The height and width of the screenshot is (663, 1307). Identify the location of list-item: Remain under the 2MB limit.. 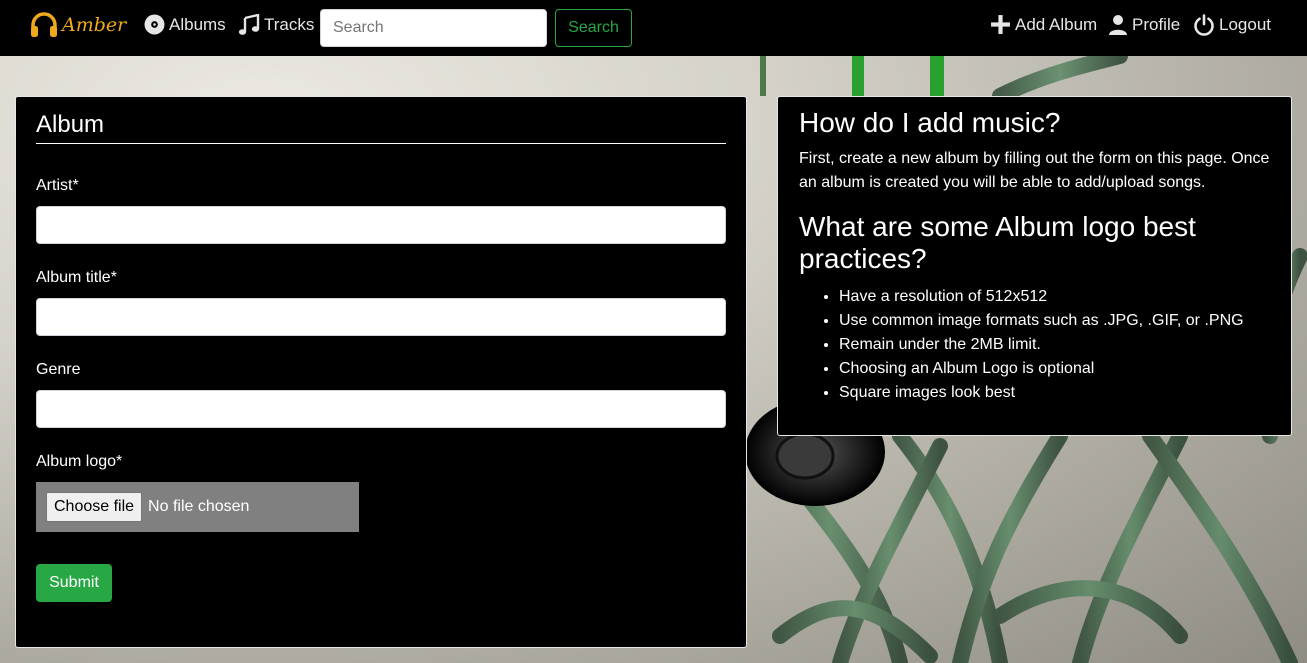
(1041, 345).